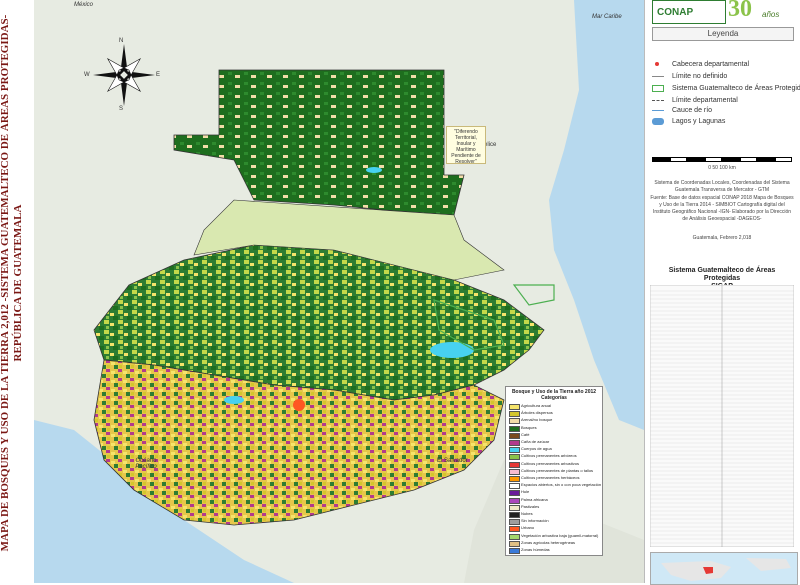  Describe the element at coordinates (722, 416) in the screenshot. I see `sidap-table` at that location.